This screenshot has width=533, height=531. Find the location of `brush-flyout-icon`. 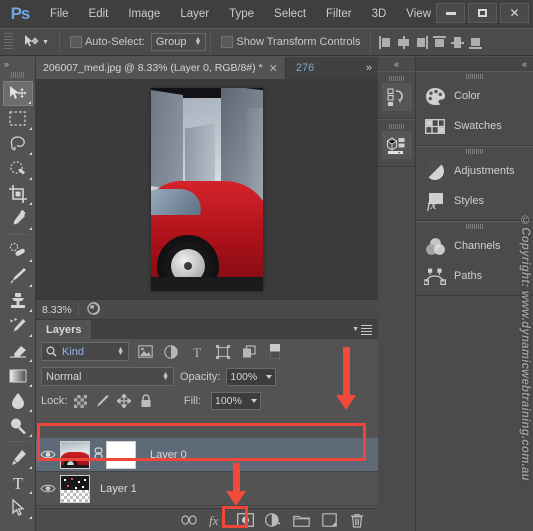

brush-flyout-icon is located at coordinates (30, 285).